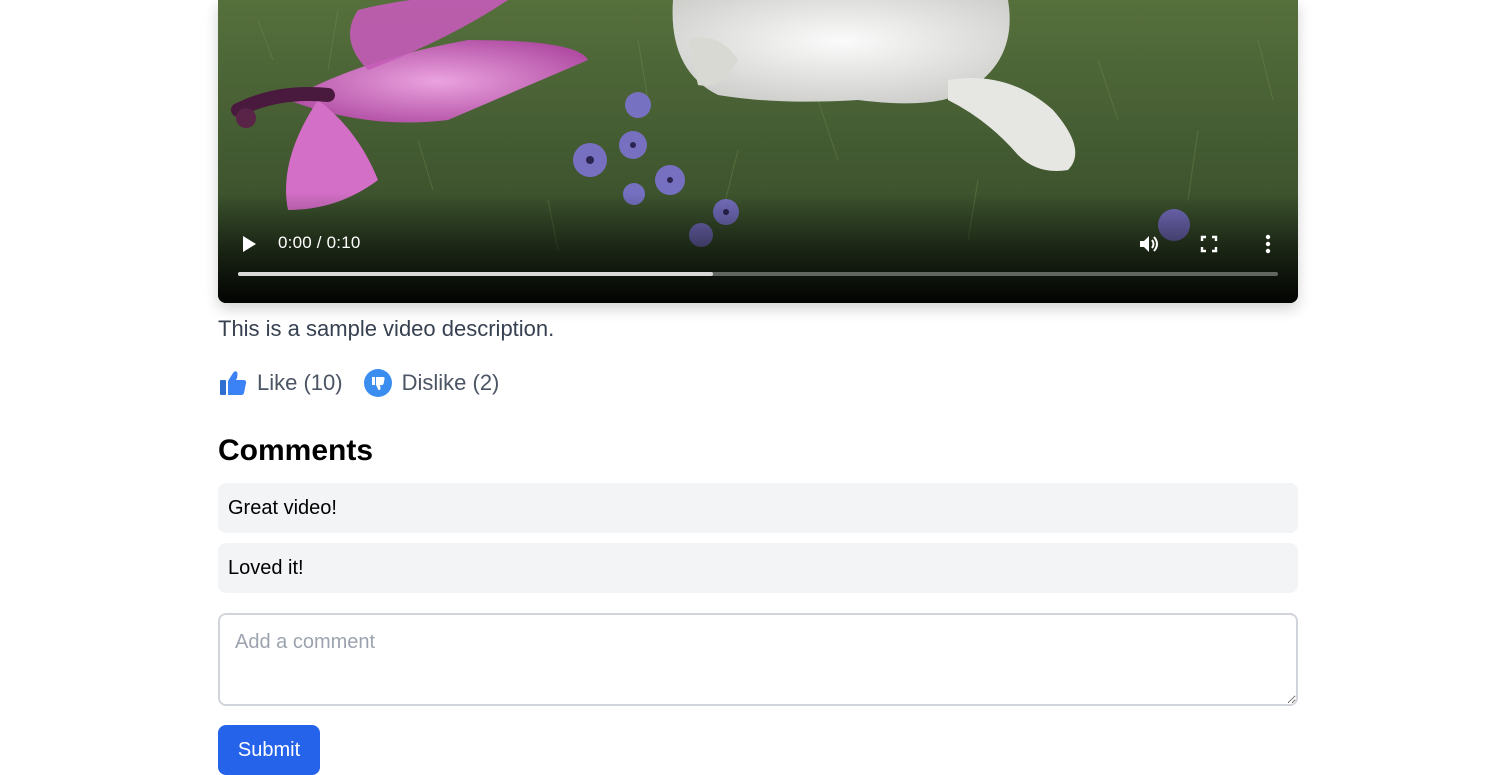 Image resolution: width=1488 pixels, height=775 pixels. What do you see at coordinates (386, 328) in the screenshot?
I see `video-description: This is a sample video description.` at bounding box center [386, 328].